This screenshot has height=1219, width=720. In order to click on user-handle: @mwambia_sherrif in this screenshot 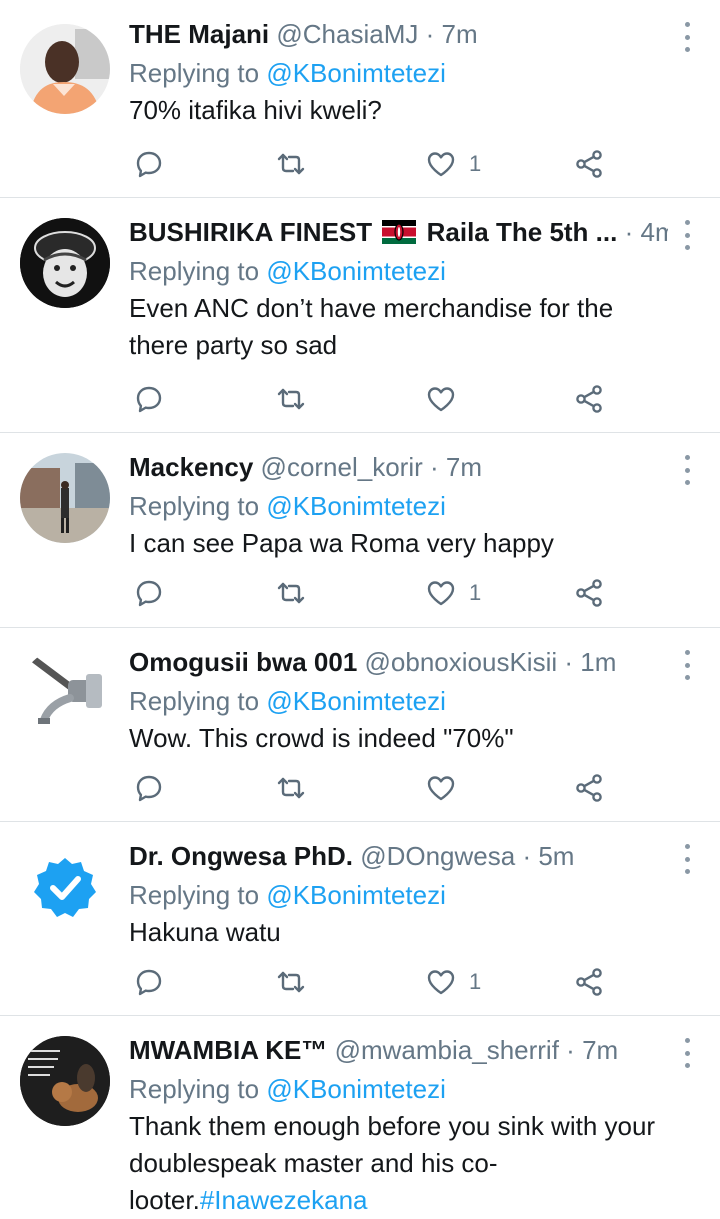, I will do `click(447, 1050)`.